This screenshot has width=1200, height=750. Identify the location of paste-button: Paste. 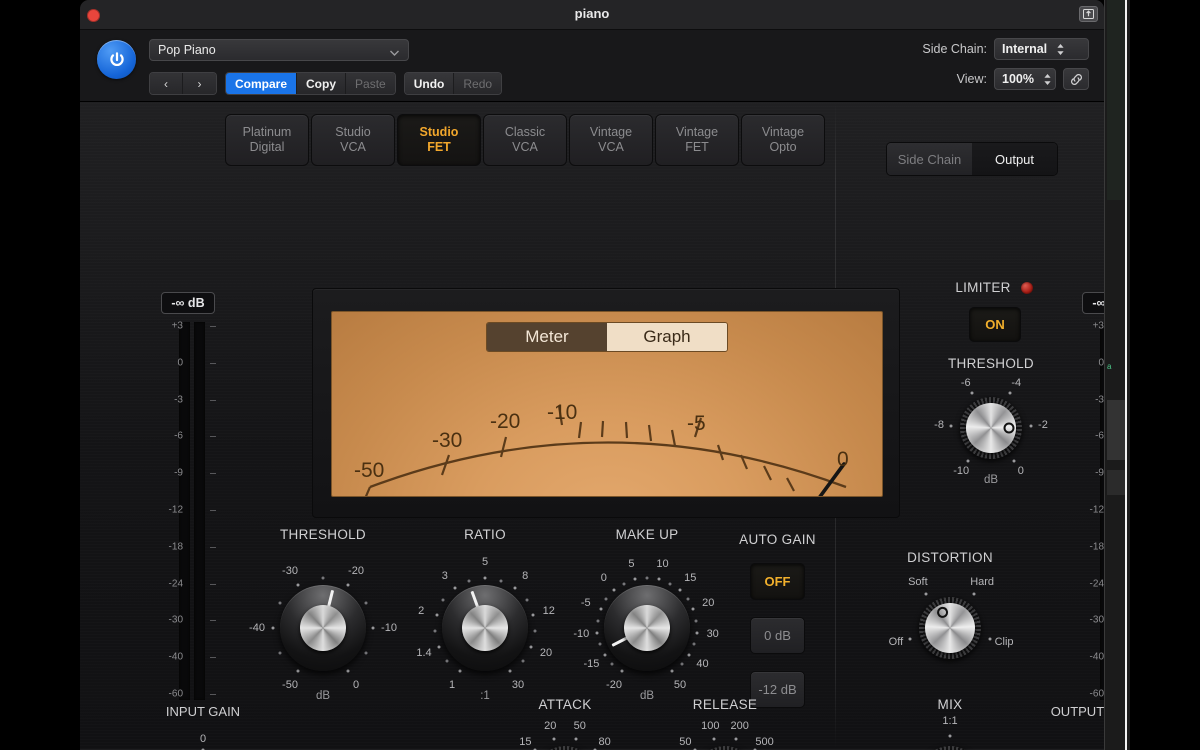
(370, 83).